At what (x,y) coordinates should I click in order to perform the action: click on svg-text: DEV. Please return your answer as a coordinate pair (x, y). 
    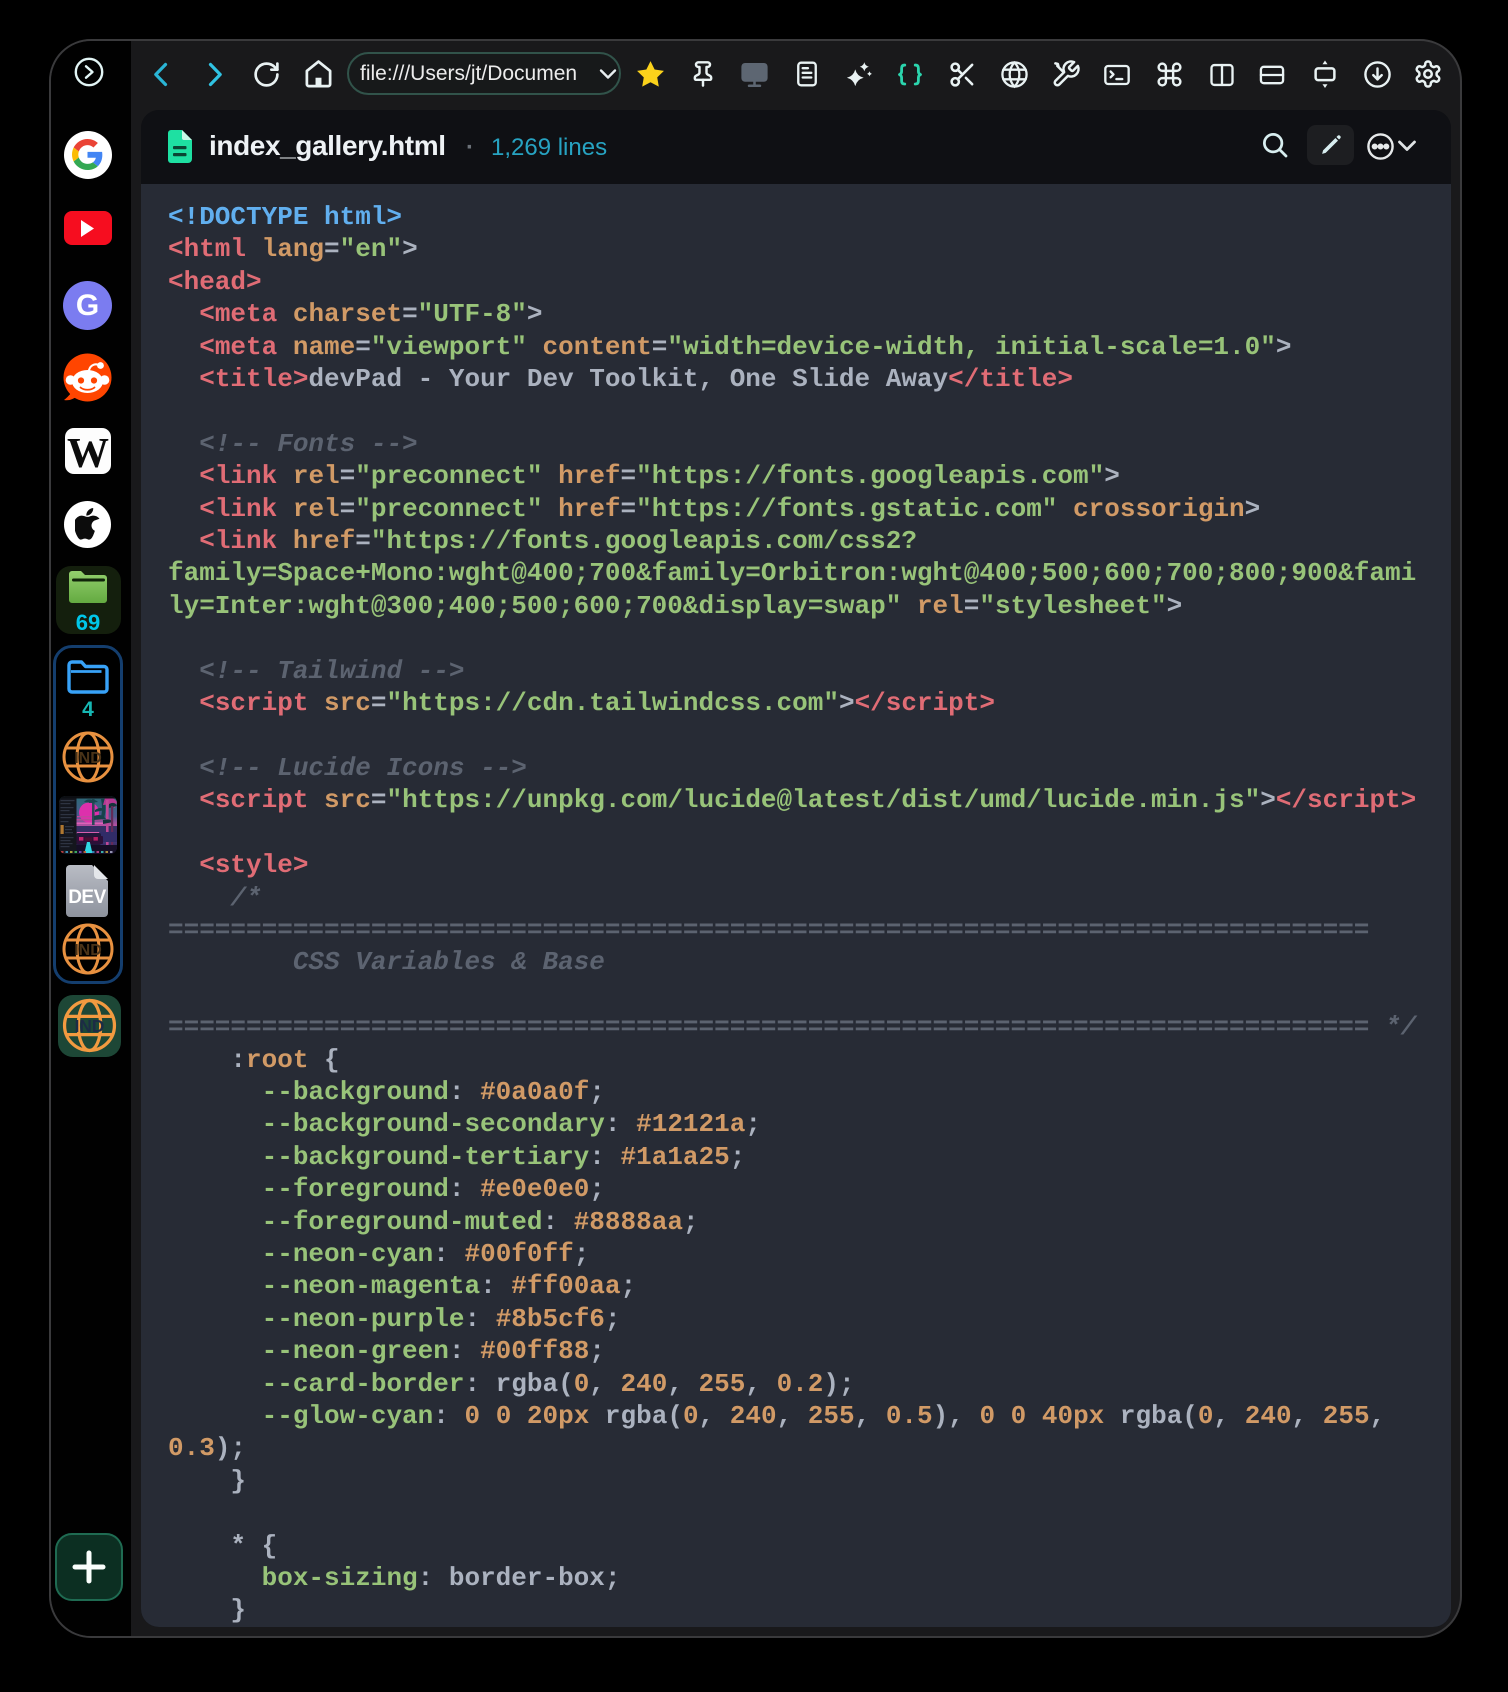
    Looking at the image, I should click on (87, 897).